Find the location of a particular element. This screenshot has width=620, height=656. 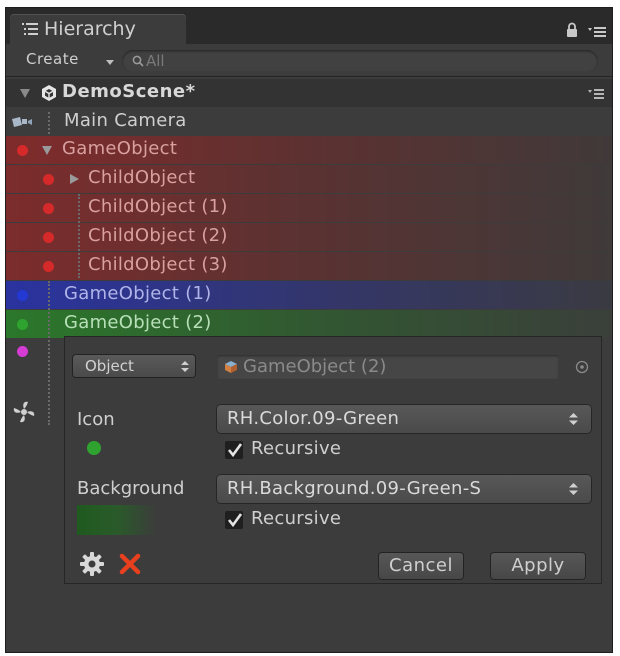

apply-button: Apply is located at coordinates (538, 566).